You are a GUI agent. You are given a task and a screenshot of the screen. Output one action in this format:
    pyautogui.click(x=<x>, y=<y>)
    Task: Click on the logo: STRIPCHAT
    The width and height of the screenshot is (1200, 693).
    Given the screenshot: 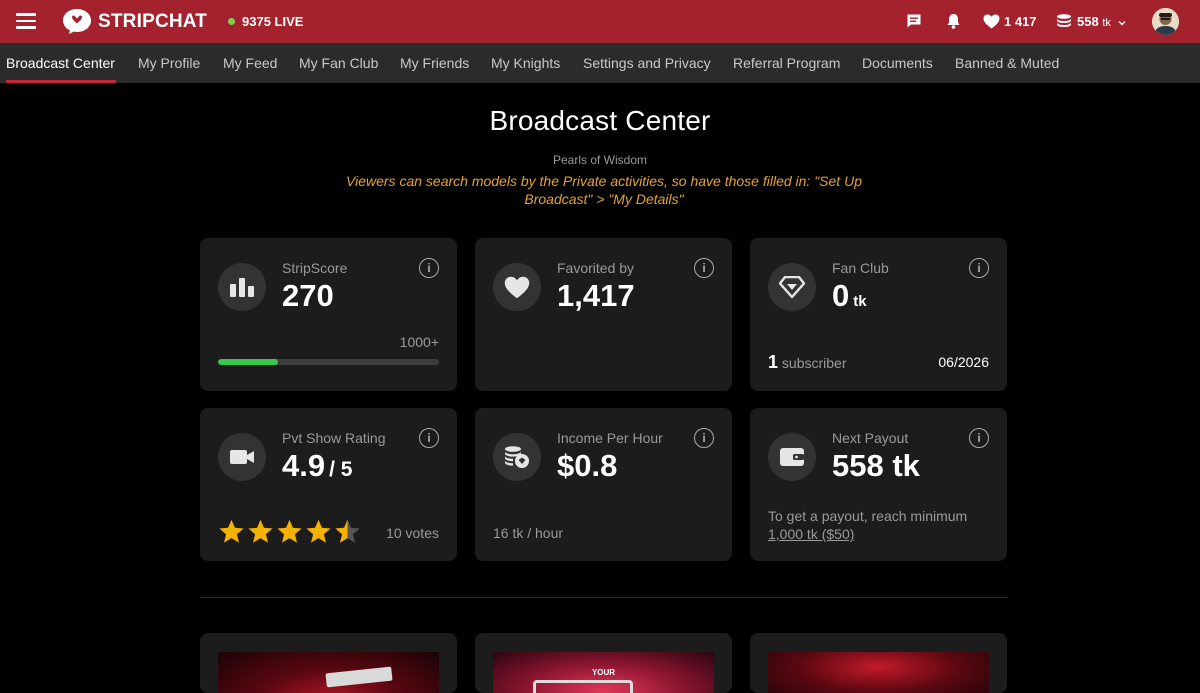 What is the action you would take?
    pyautogui.click(x=134, y=21)
    